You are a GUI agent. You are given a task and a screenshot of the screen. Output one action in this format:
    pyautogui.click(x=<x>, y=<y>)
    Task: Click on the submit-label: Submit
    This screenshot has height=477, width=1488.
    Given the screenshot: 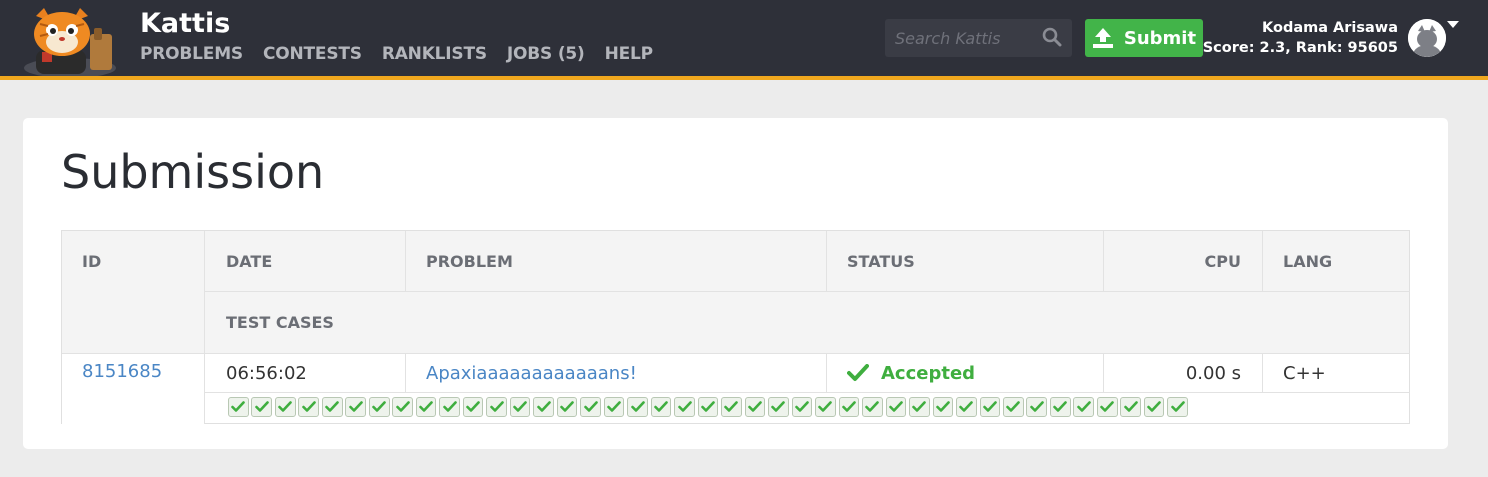 What is the action you would take?
    pyautogui.click(x=1160, y=38)
    